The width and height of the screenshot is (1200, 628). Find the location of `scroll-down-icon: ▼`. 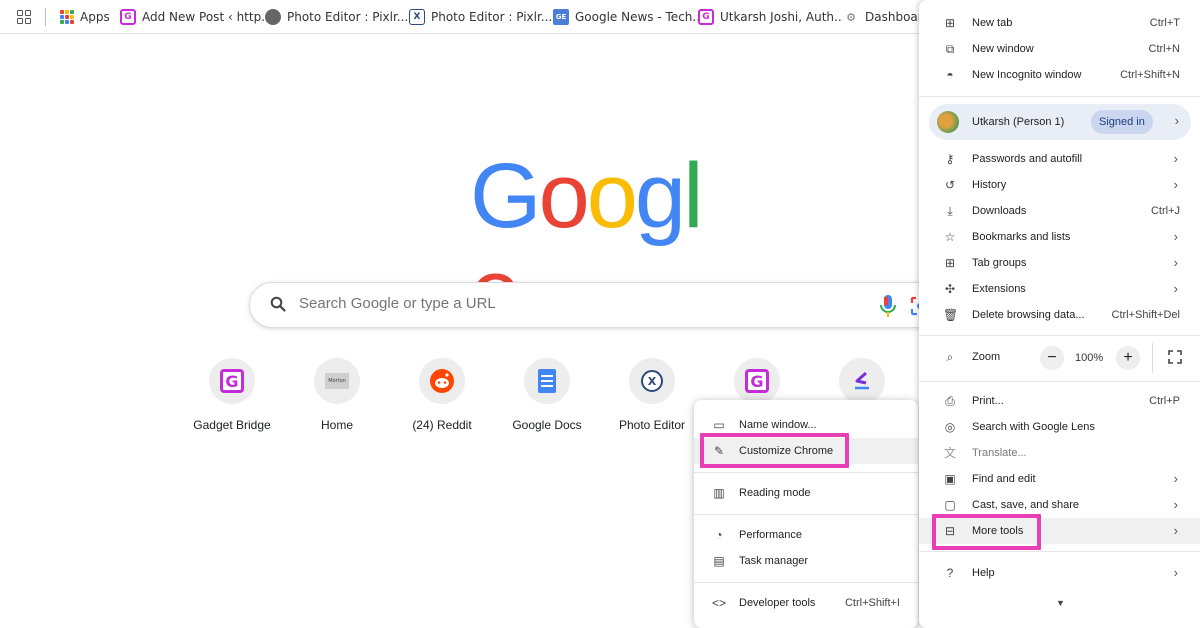

scroll-down-icon: ▼ is located at coordinates (1060, 603).